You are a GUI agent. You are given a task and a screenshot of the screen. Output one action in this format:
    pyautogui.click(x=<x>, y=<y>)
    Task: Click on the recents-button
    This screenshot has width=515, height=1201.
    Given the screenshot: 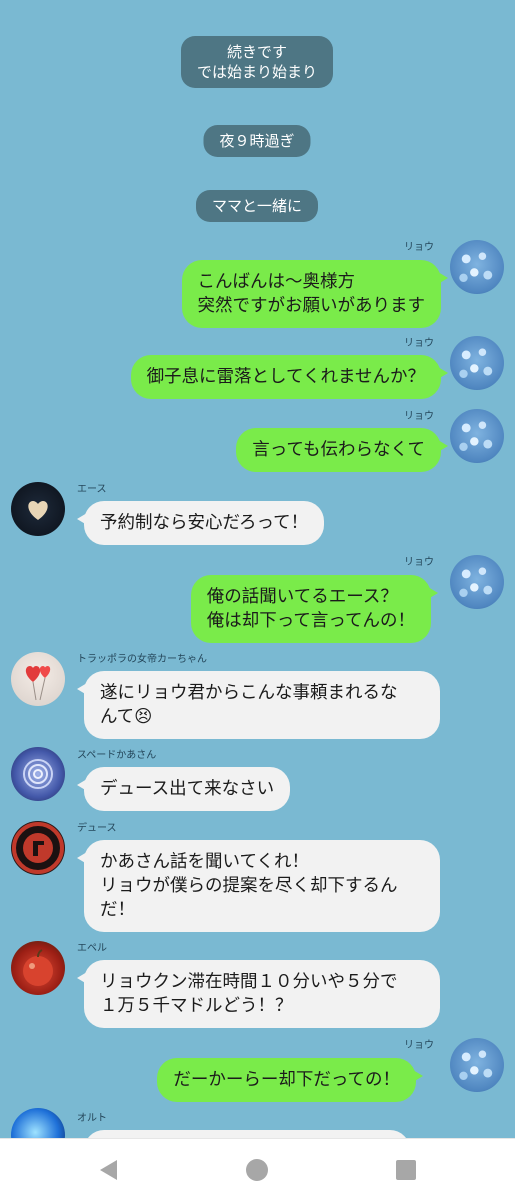 What is the action you would take?
    pyautogui.click(x=406, y=1172)
    